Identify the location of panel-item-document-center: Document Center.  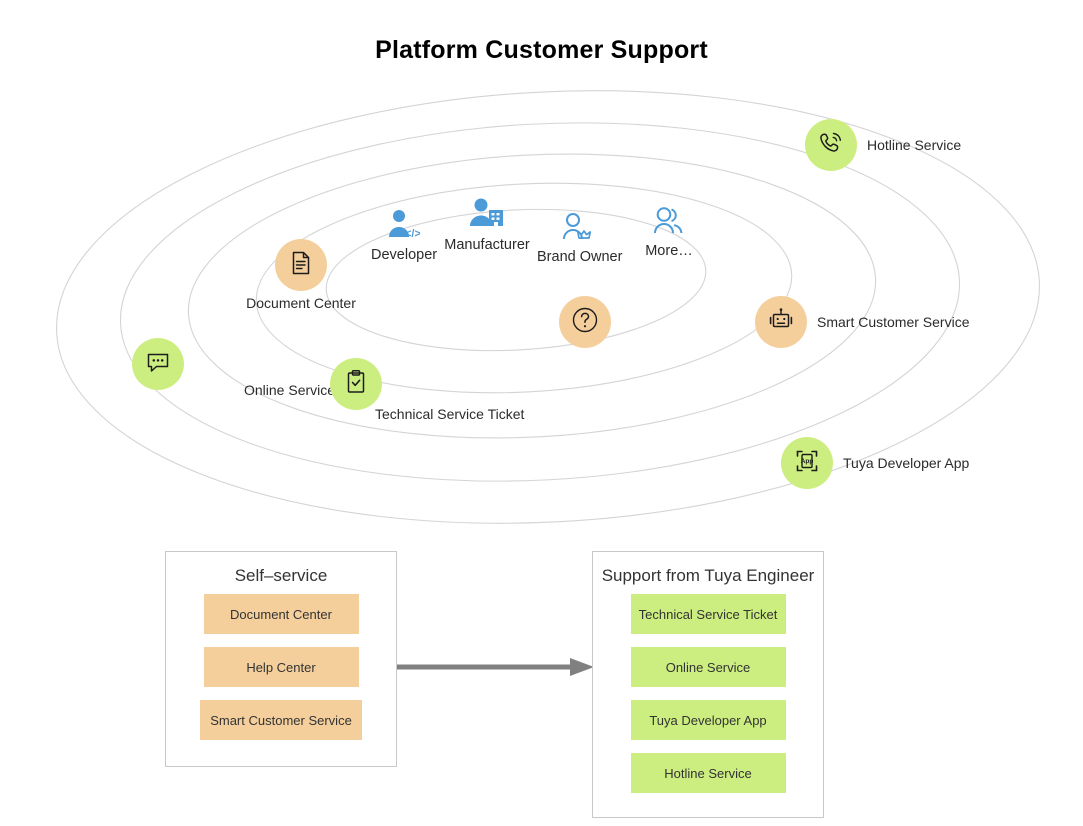
(281, 614).